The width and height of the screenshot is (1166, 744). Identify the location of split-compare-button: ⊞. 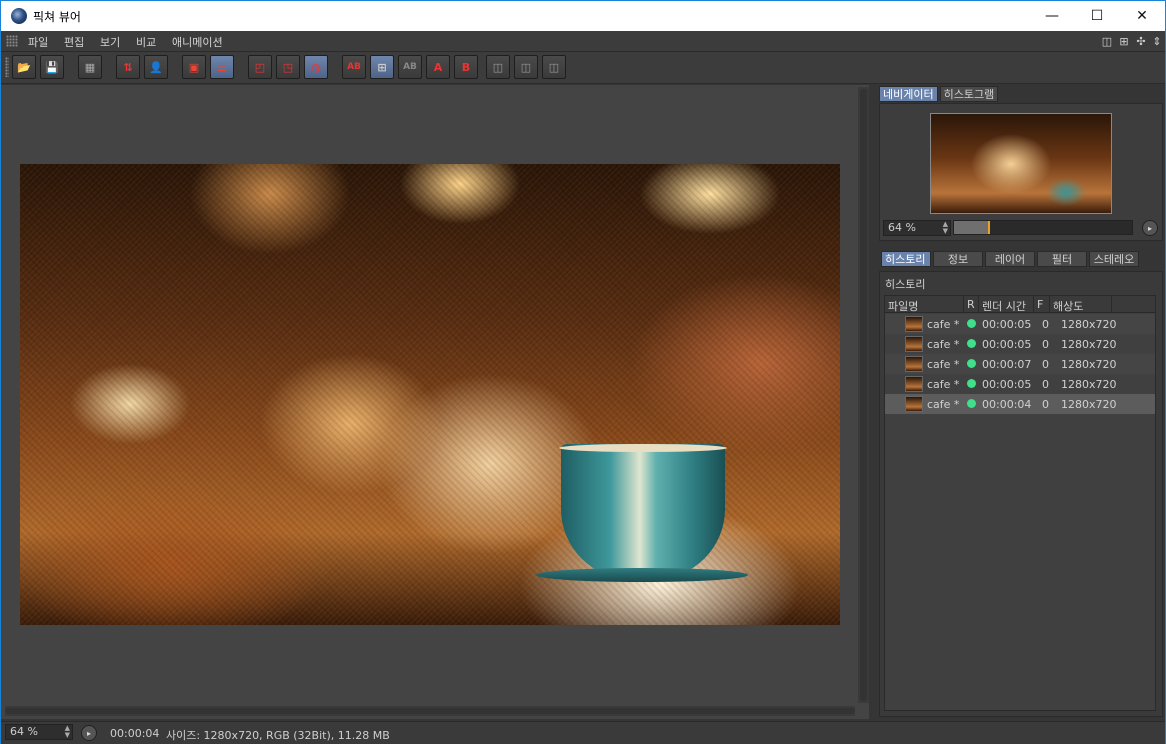
(382, 67).